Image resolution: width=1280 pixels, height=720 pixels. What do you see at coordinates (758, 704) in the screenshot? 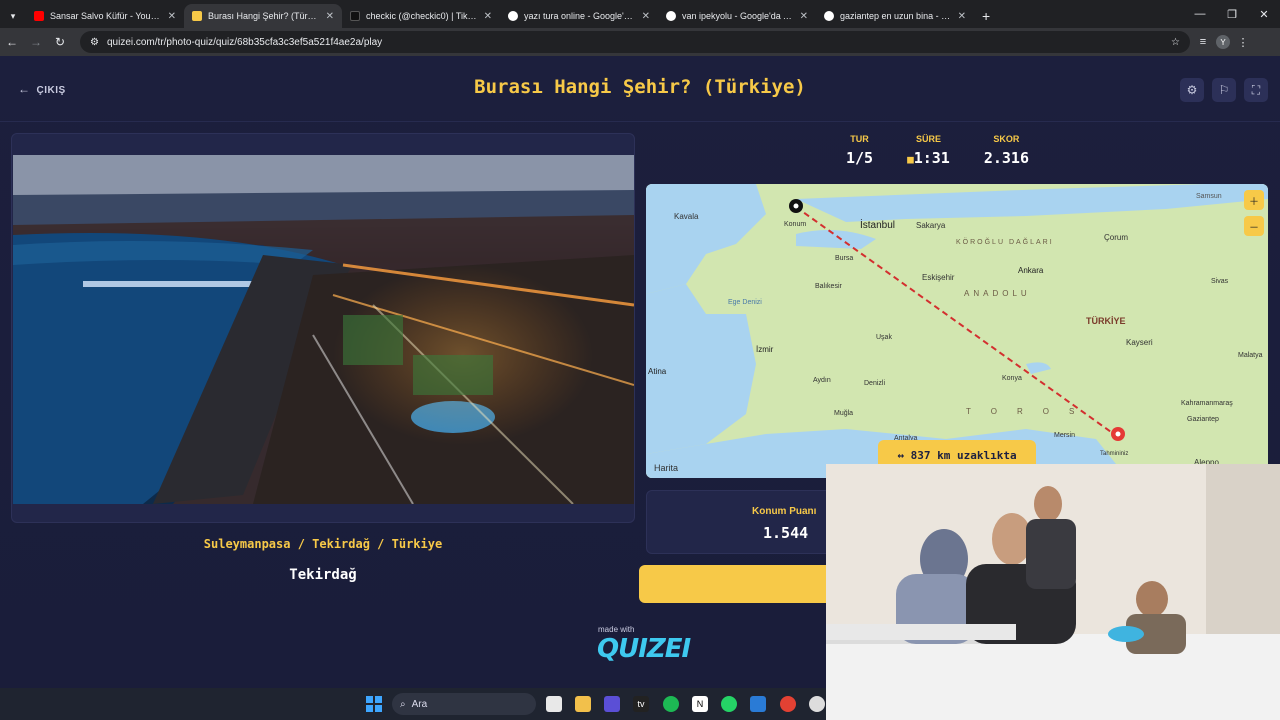
I see `vscode-icon` at bounding box center [758, 704].